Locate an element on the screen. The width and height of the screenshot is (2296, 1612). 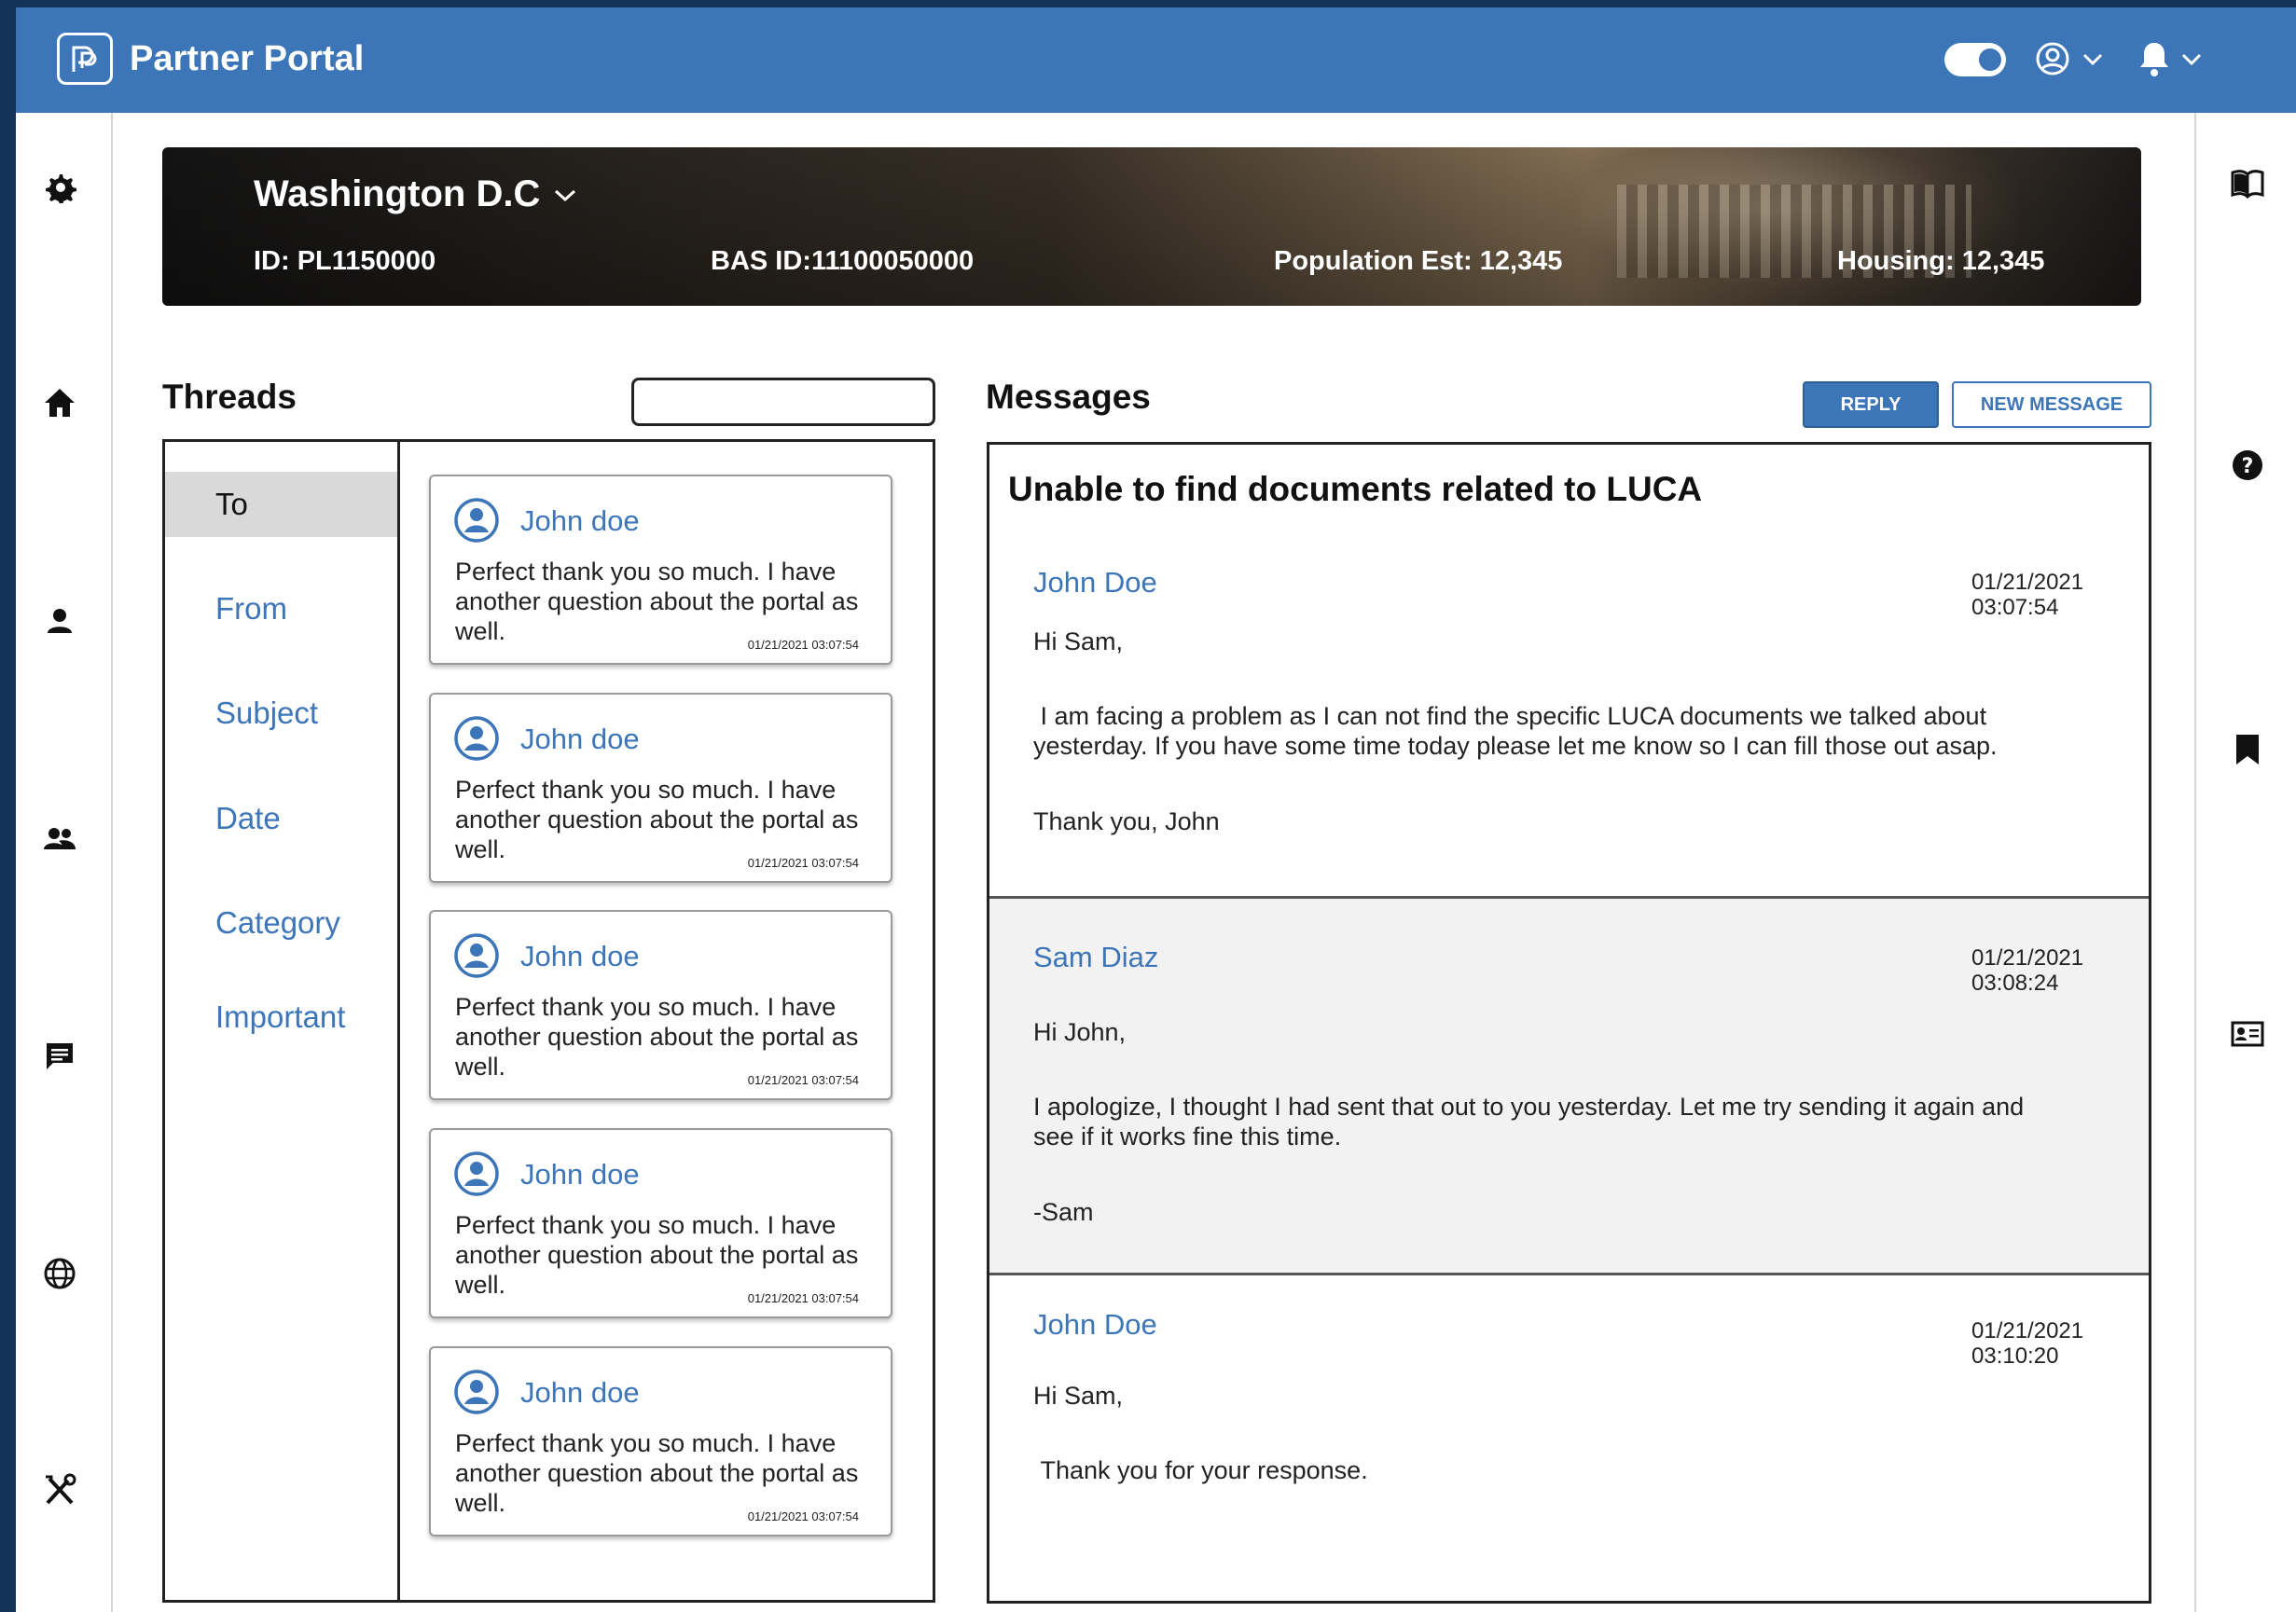
home-icon is located at coordinates (59, 402).